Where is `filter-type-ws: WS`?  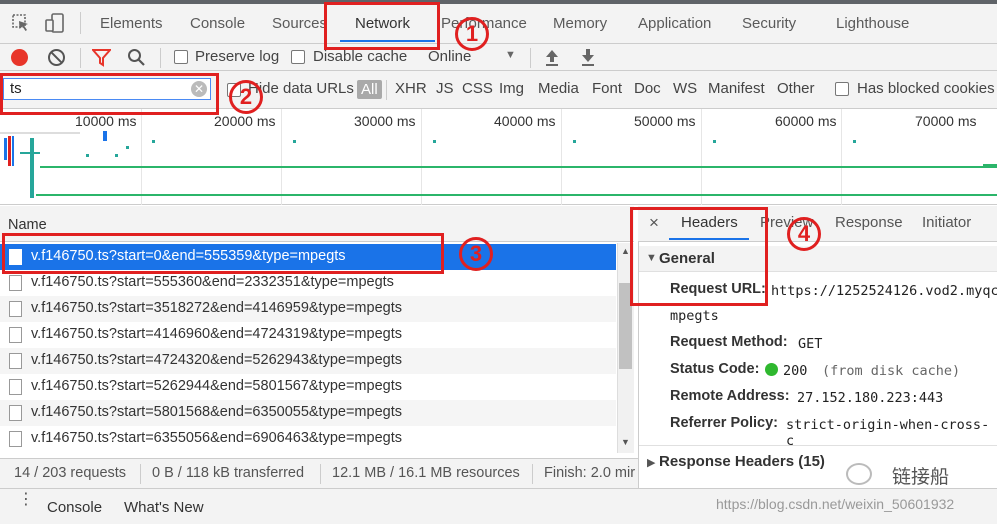 filter-type-ws: WS is located at coordinates (685, 88).